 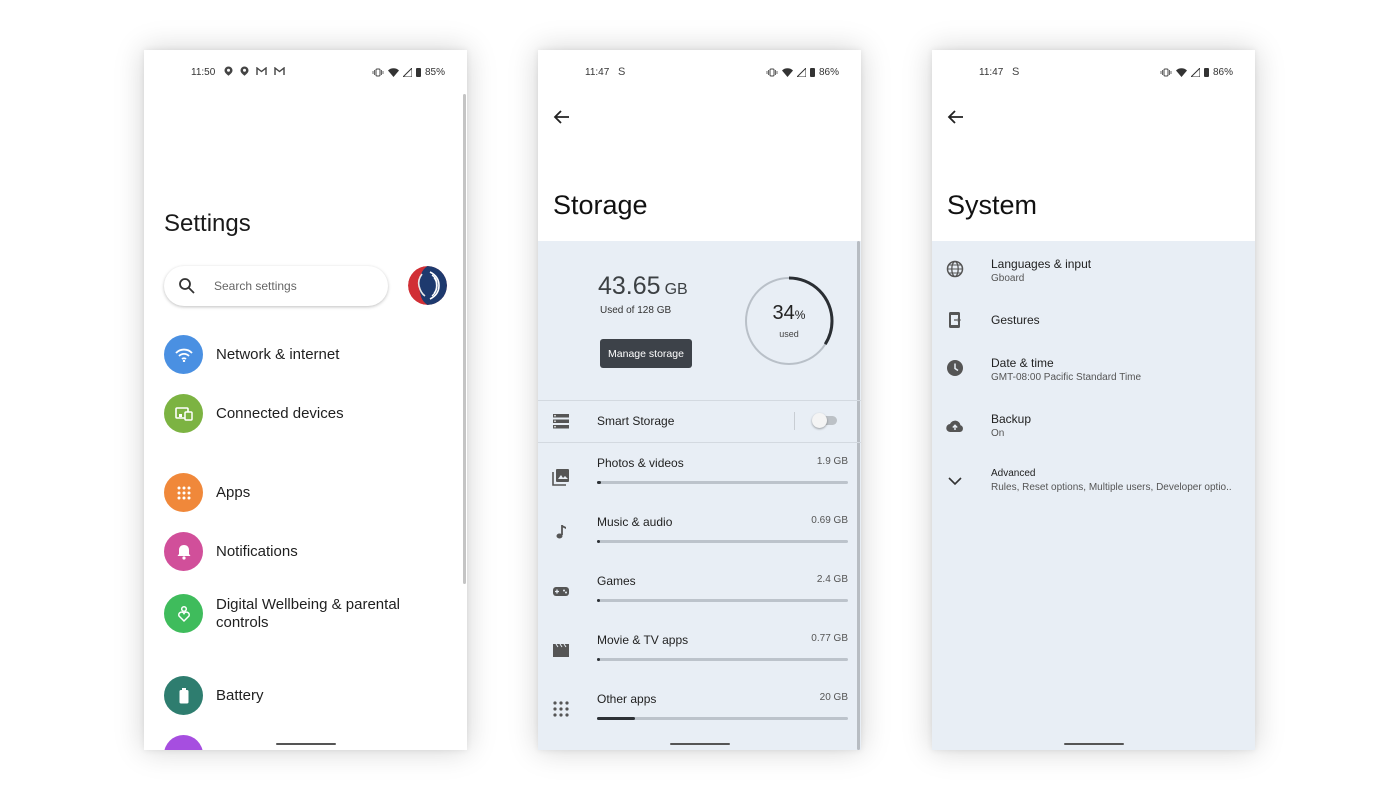 I want to click on system-item-subtitle: GMT-08:00 Pacific Standard Time, so click(x=1066, y=377).